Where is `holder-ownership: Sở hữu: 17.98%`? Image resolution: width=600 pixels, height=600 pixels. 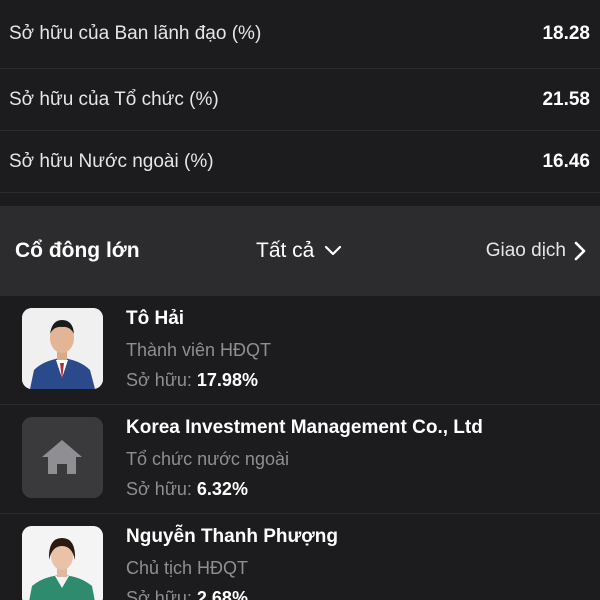 holder-ownership: Sở hữu: 17.98% is located at coordinates (198, 380).